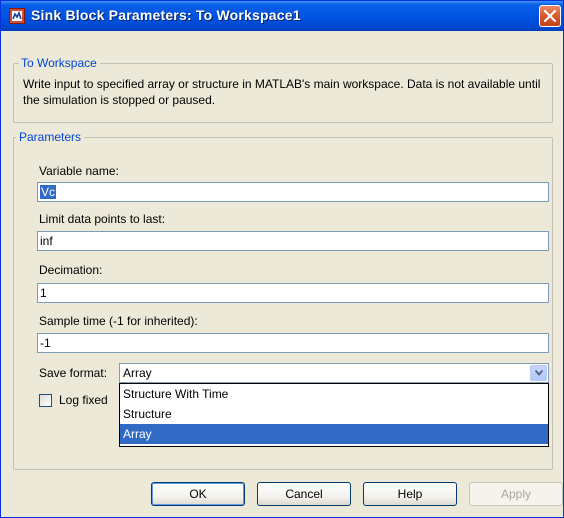  Describe the element at coordinates (293, 192) in the screenshot. I see `variable-name-input: Vc` at that location.